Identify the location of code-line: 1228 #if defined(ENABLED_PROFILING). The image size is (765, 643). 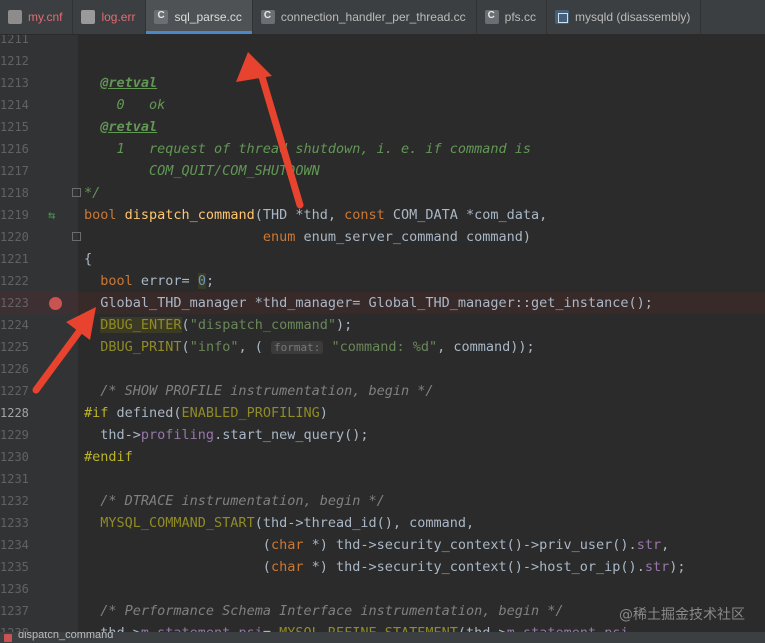
(382, 413).